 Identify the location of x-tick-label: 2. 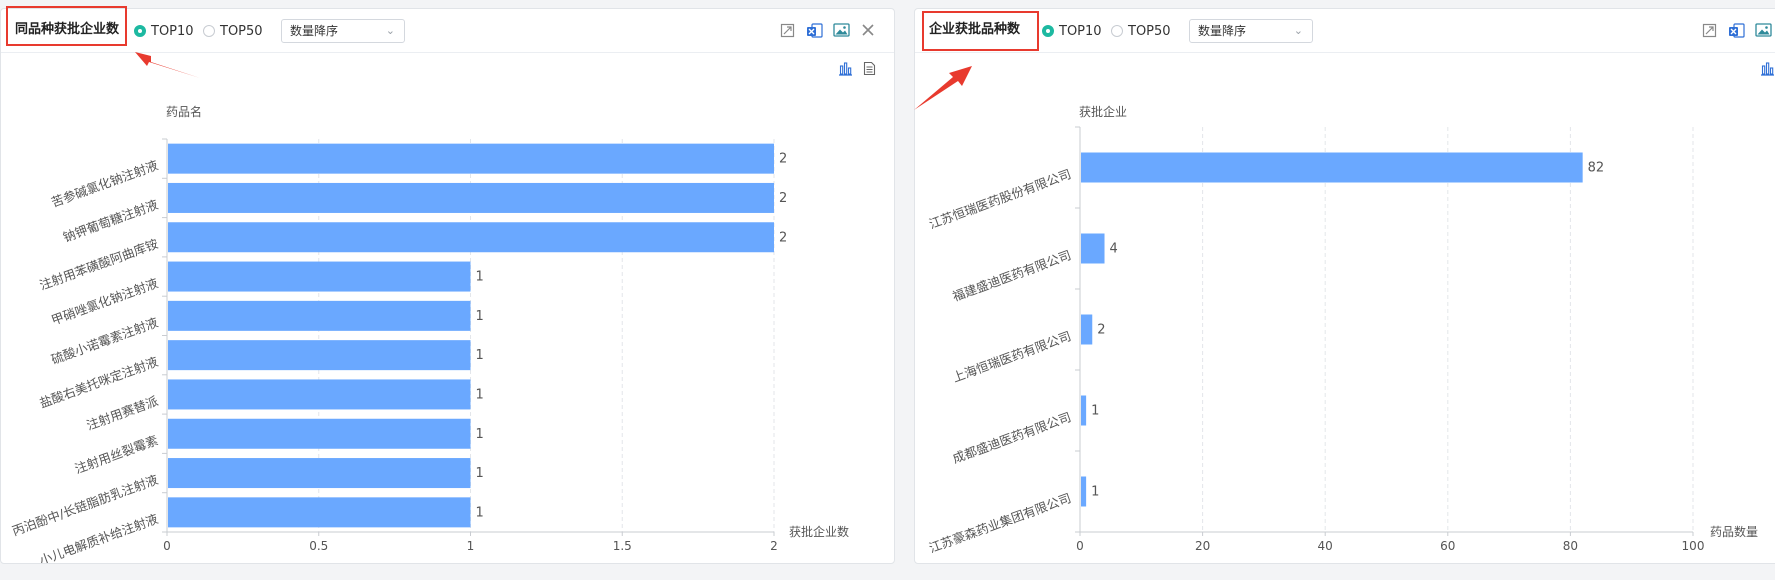
(774, 546).